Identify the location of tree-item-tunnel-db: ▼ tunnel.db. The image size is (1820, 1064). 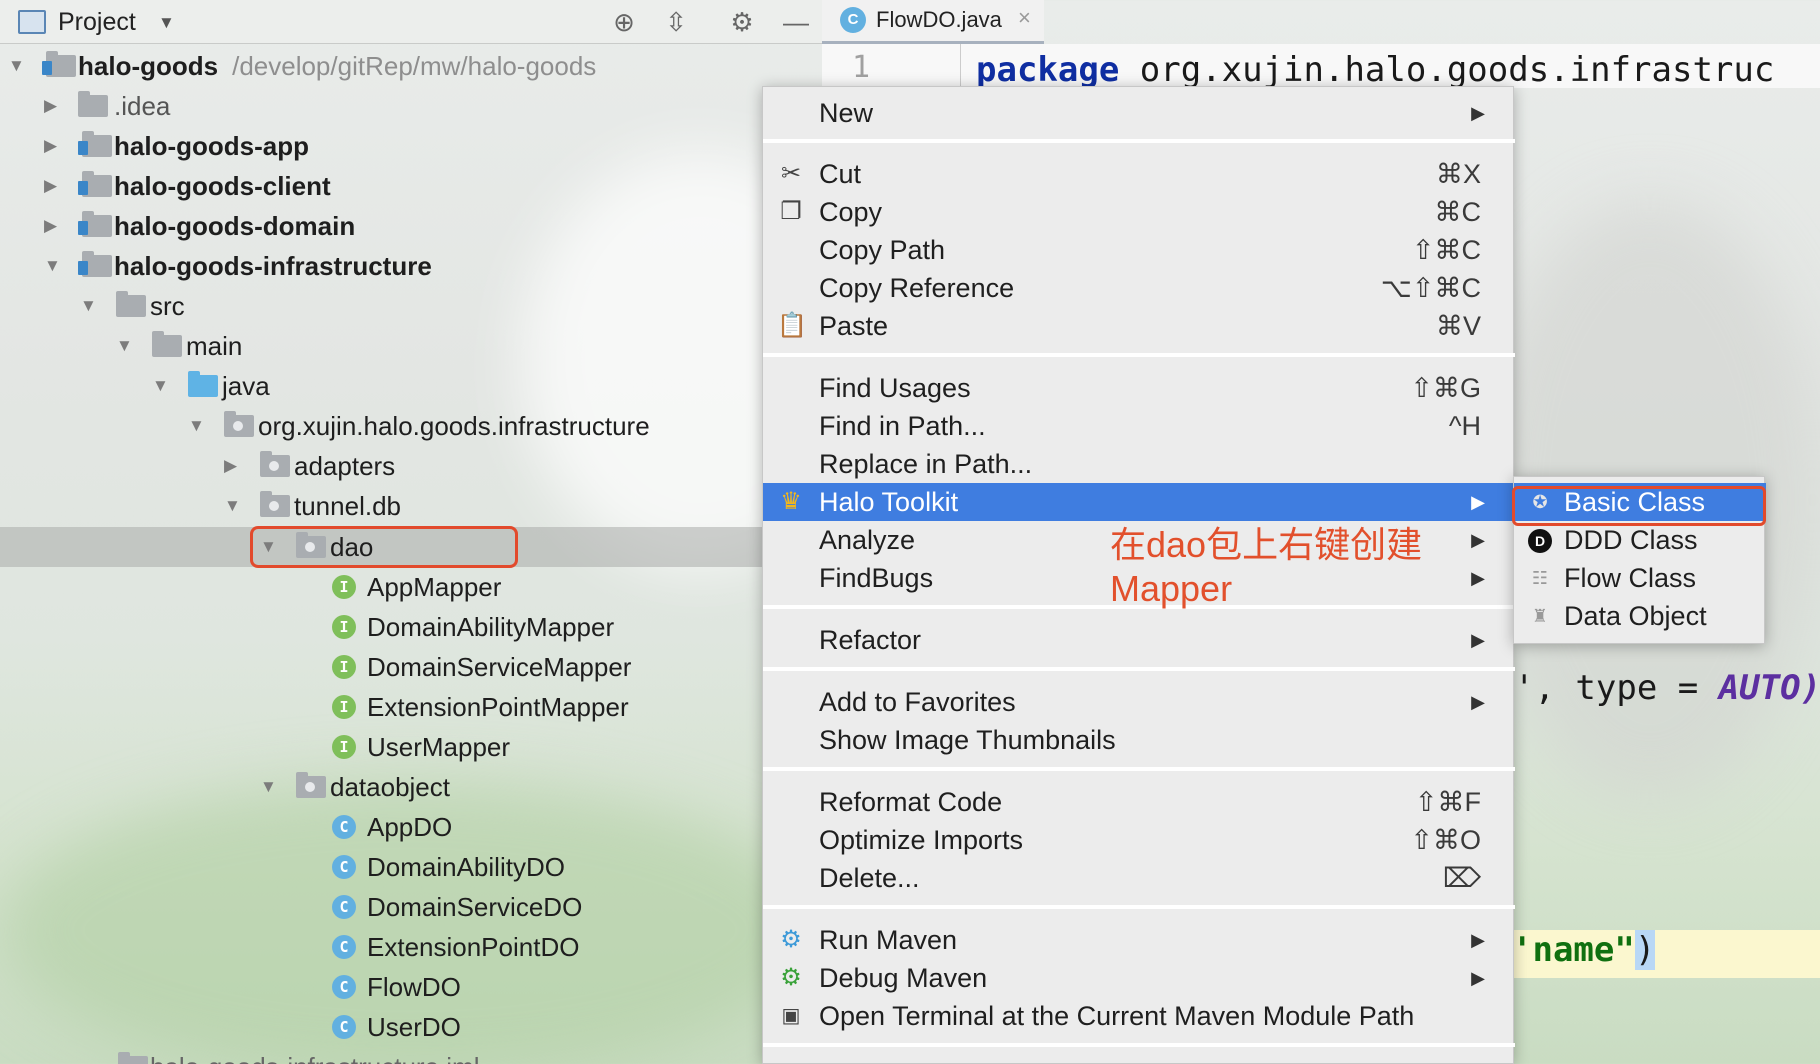
(411, 506).